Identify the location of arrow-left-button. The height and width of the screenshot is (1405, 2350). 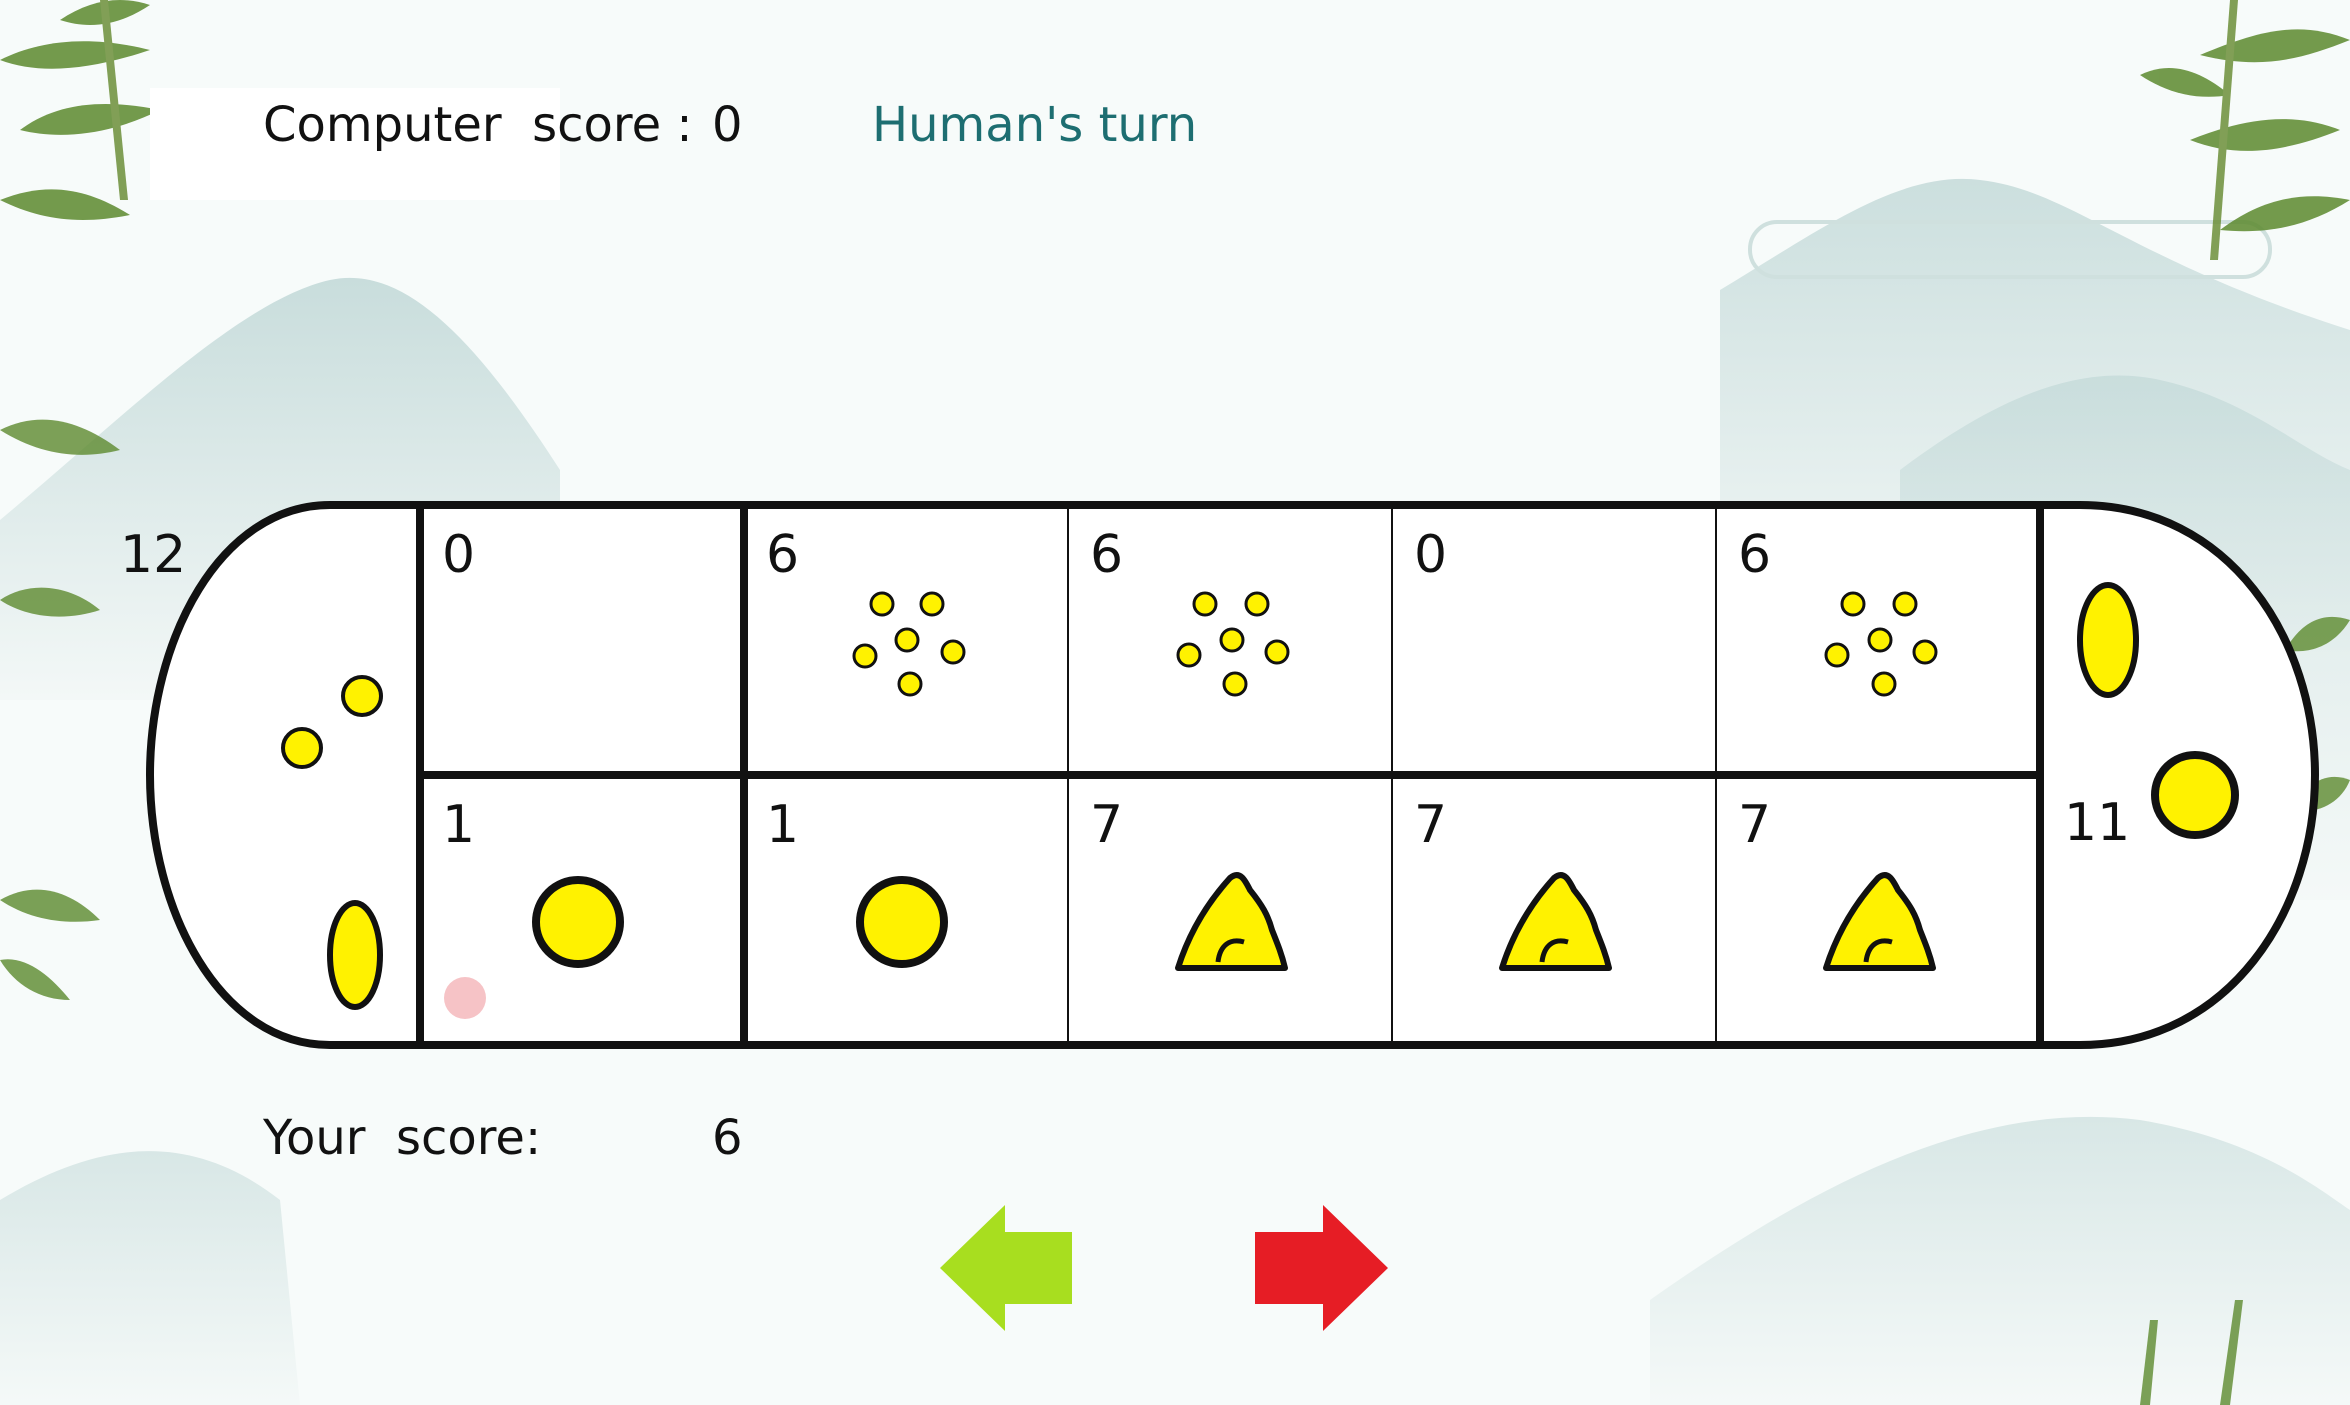
(1006, 1268).